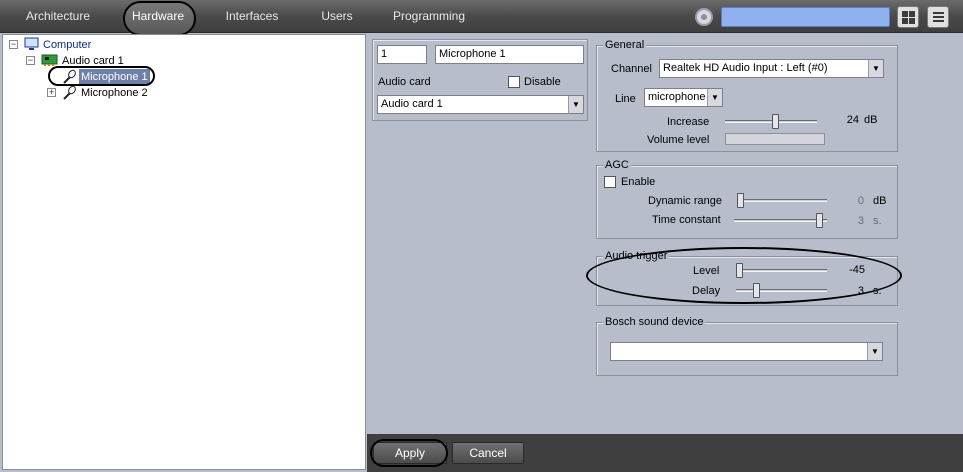 This screenshot has width=963, height=472. Describe the element at coordinates (636, 256) in the screenshot. I see `audio-trigger-title: Audio trigger` at that location.